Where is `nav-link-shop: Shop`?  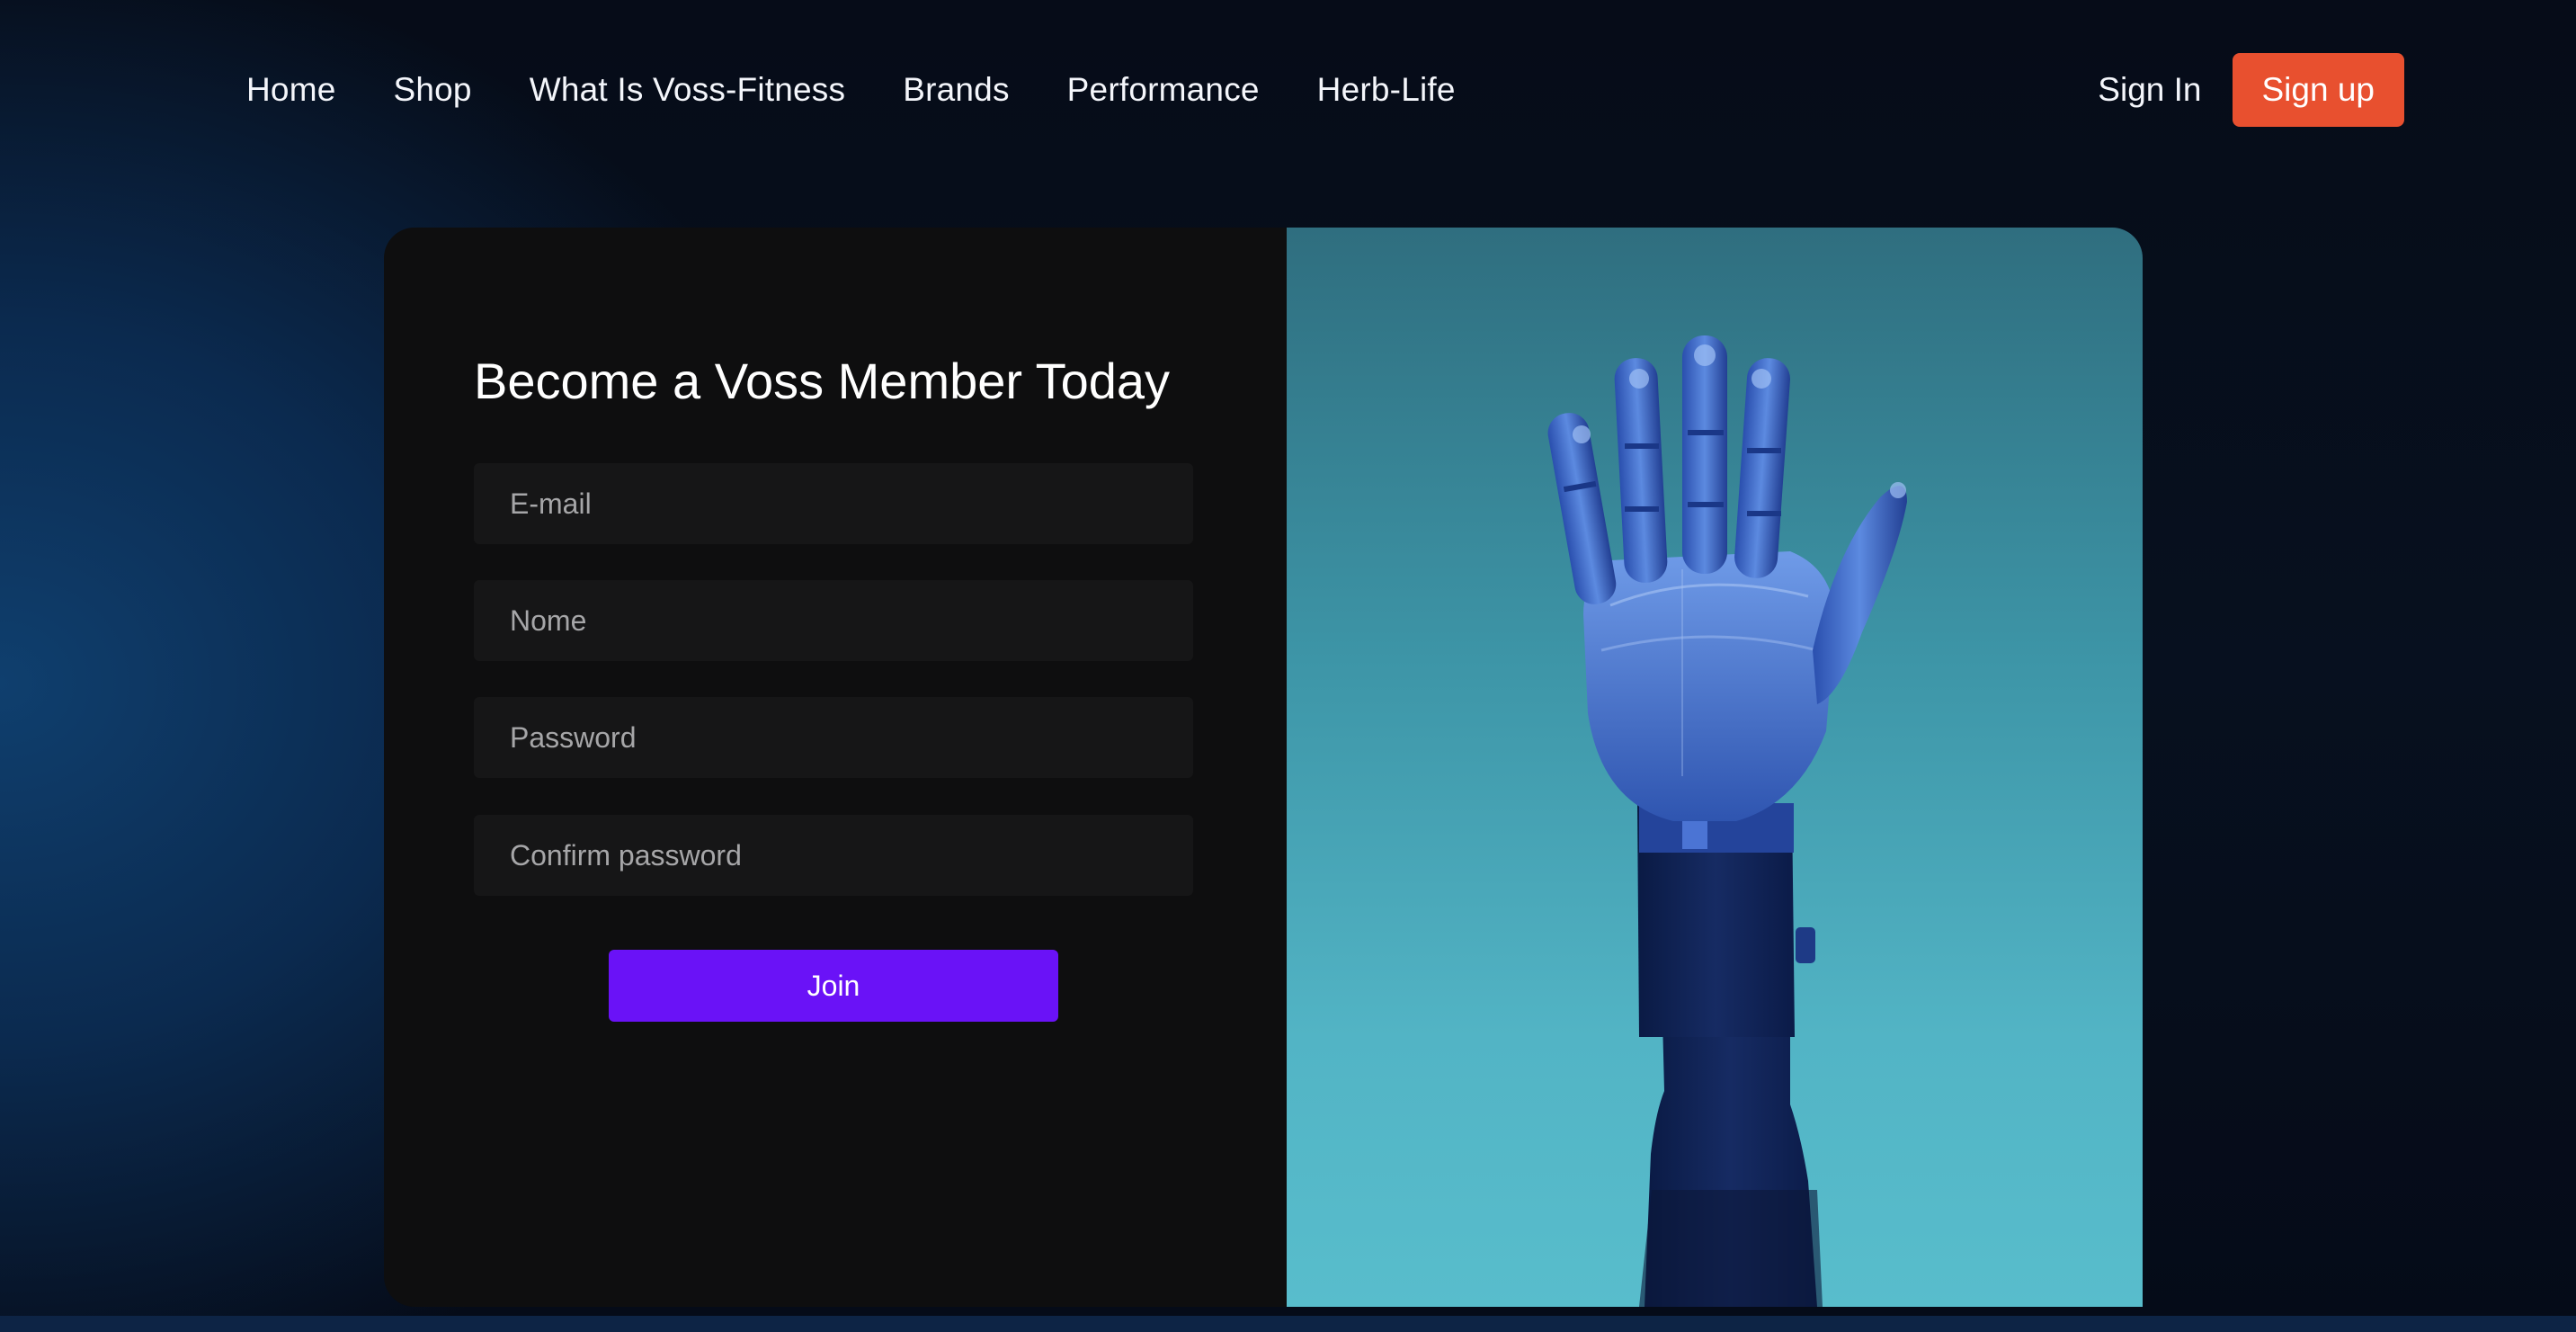
nav-link-shop: Shop is located at coordinates (433, 90).